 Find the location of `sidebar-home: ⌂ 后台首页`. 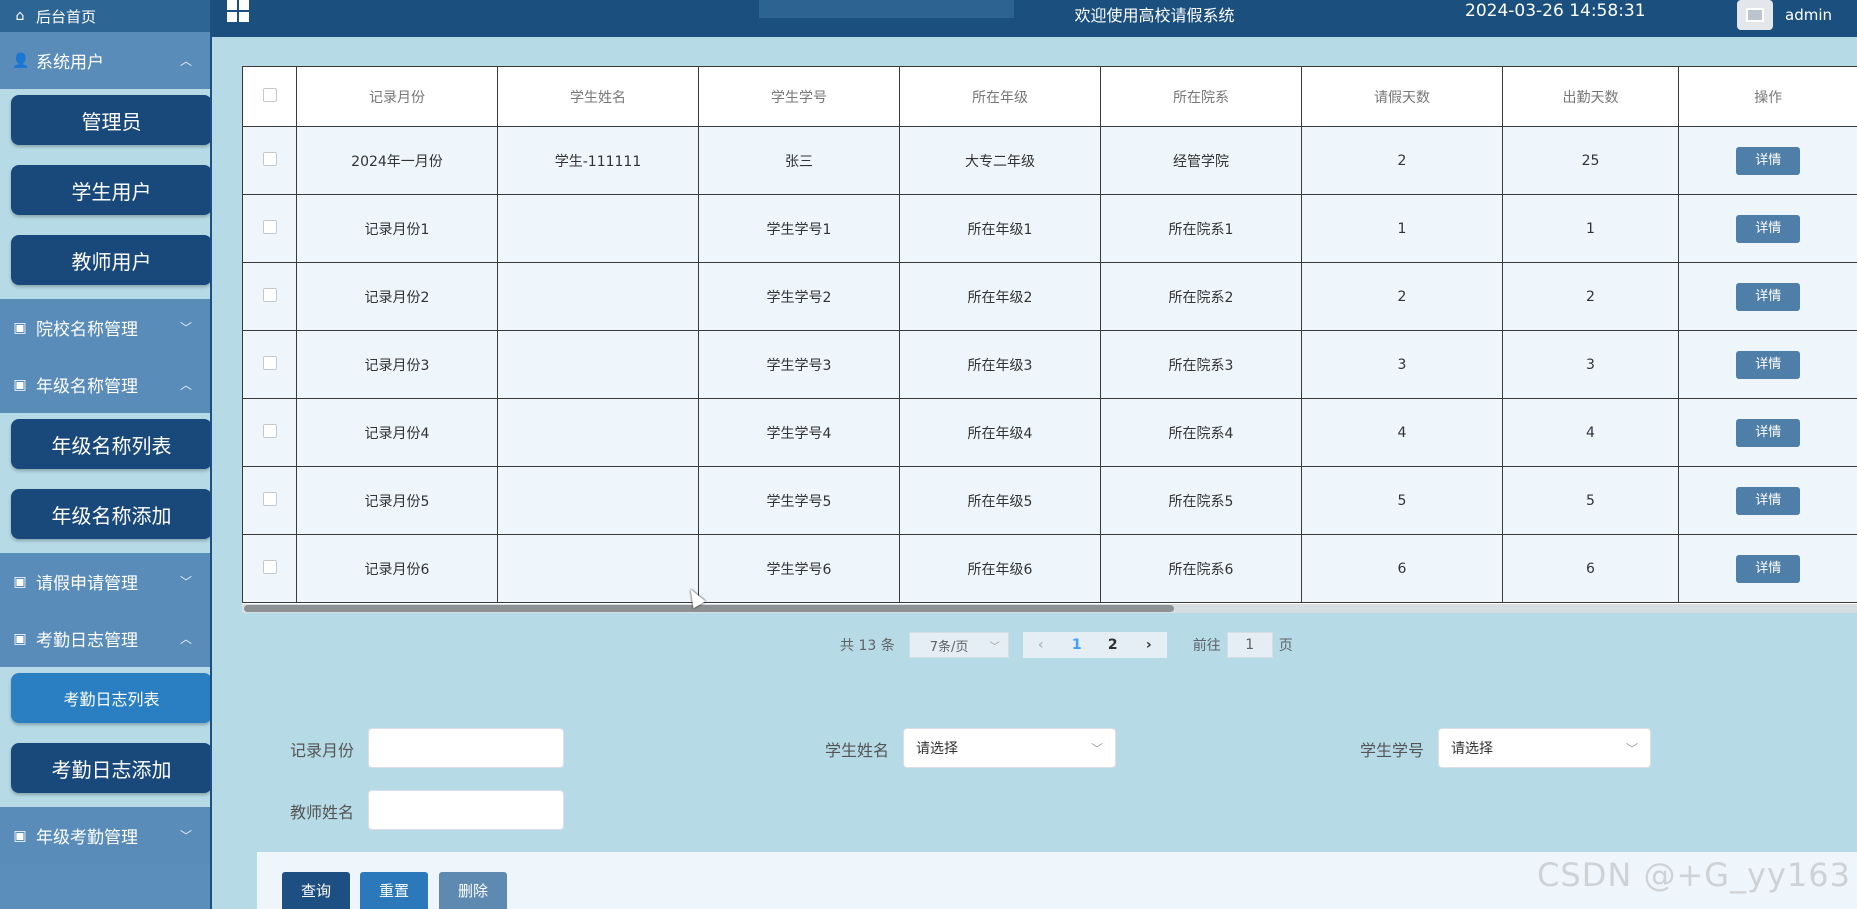

sidebar-home: ⌂ 后台首页 is located at coordinates (105, 16).